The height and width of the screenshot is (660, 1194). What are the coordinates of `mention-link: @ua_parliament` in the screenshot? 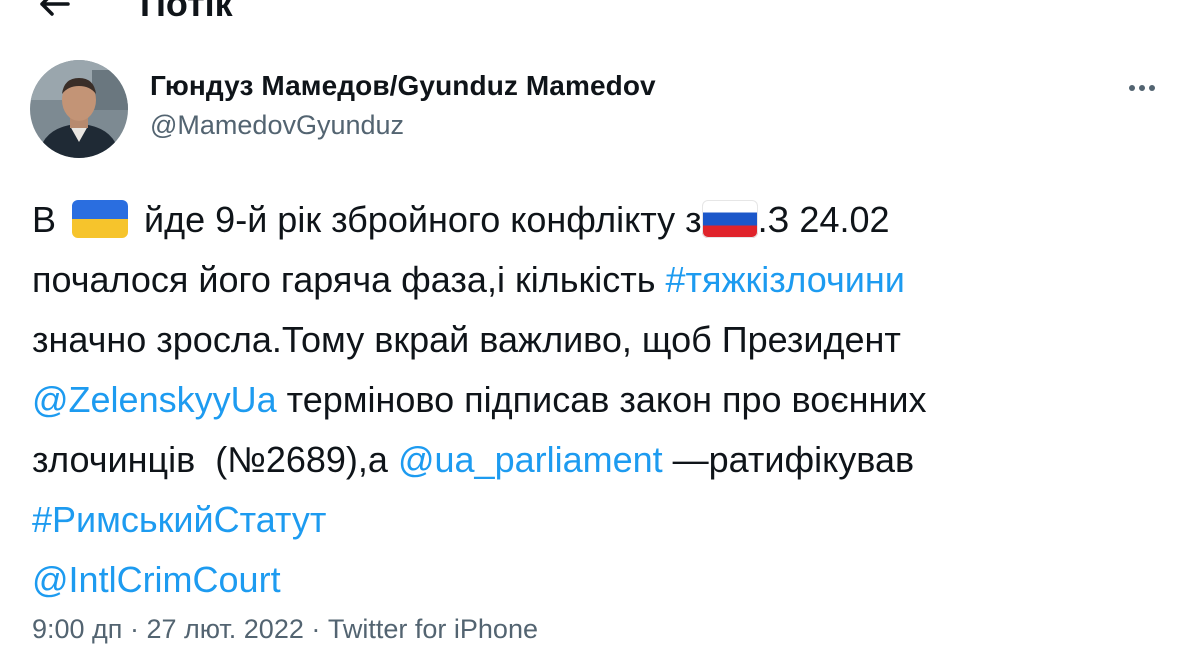 It's located at (530, 459).